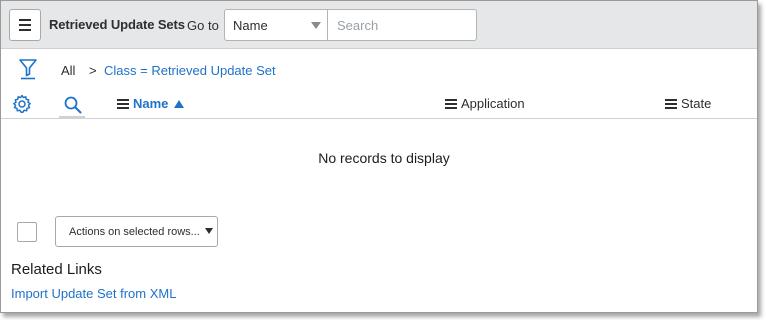  I want to click on import-update-set-link: Import Update Set from XML, so click(93, 293).